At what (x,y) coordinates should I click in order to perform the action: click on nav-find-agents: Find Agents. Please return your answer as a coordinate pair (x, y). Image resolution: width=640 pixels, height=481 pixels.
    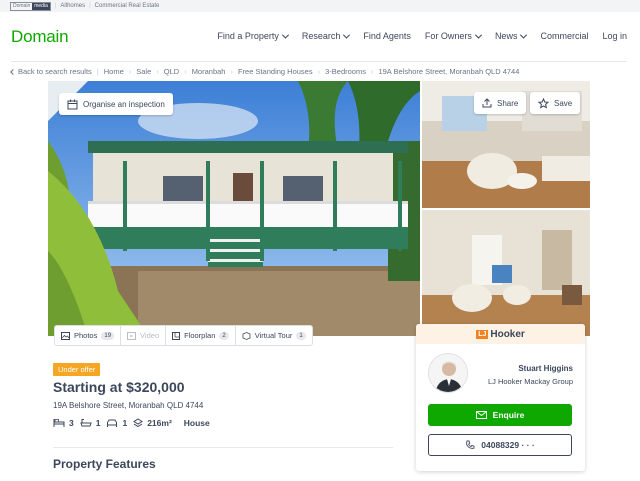
    Looking at the image, I should click on (387, 36).